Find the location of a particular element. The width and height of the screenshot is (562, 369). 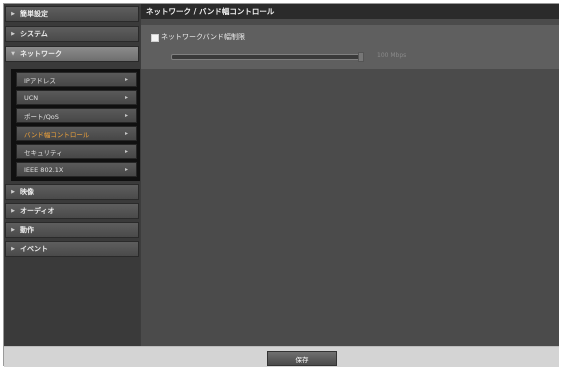

bandwidth-limit-label: ネットワークバンド幅制限 is located at coordinates (203, 37).